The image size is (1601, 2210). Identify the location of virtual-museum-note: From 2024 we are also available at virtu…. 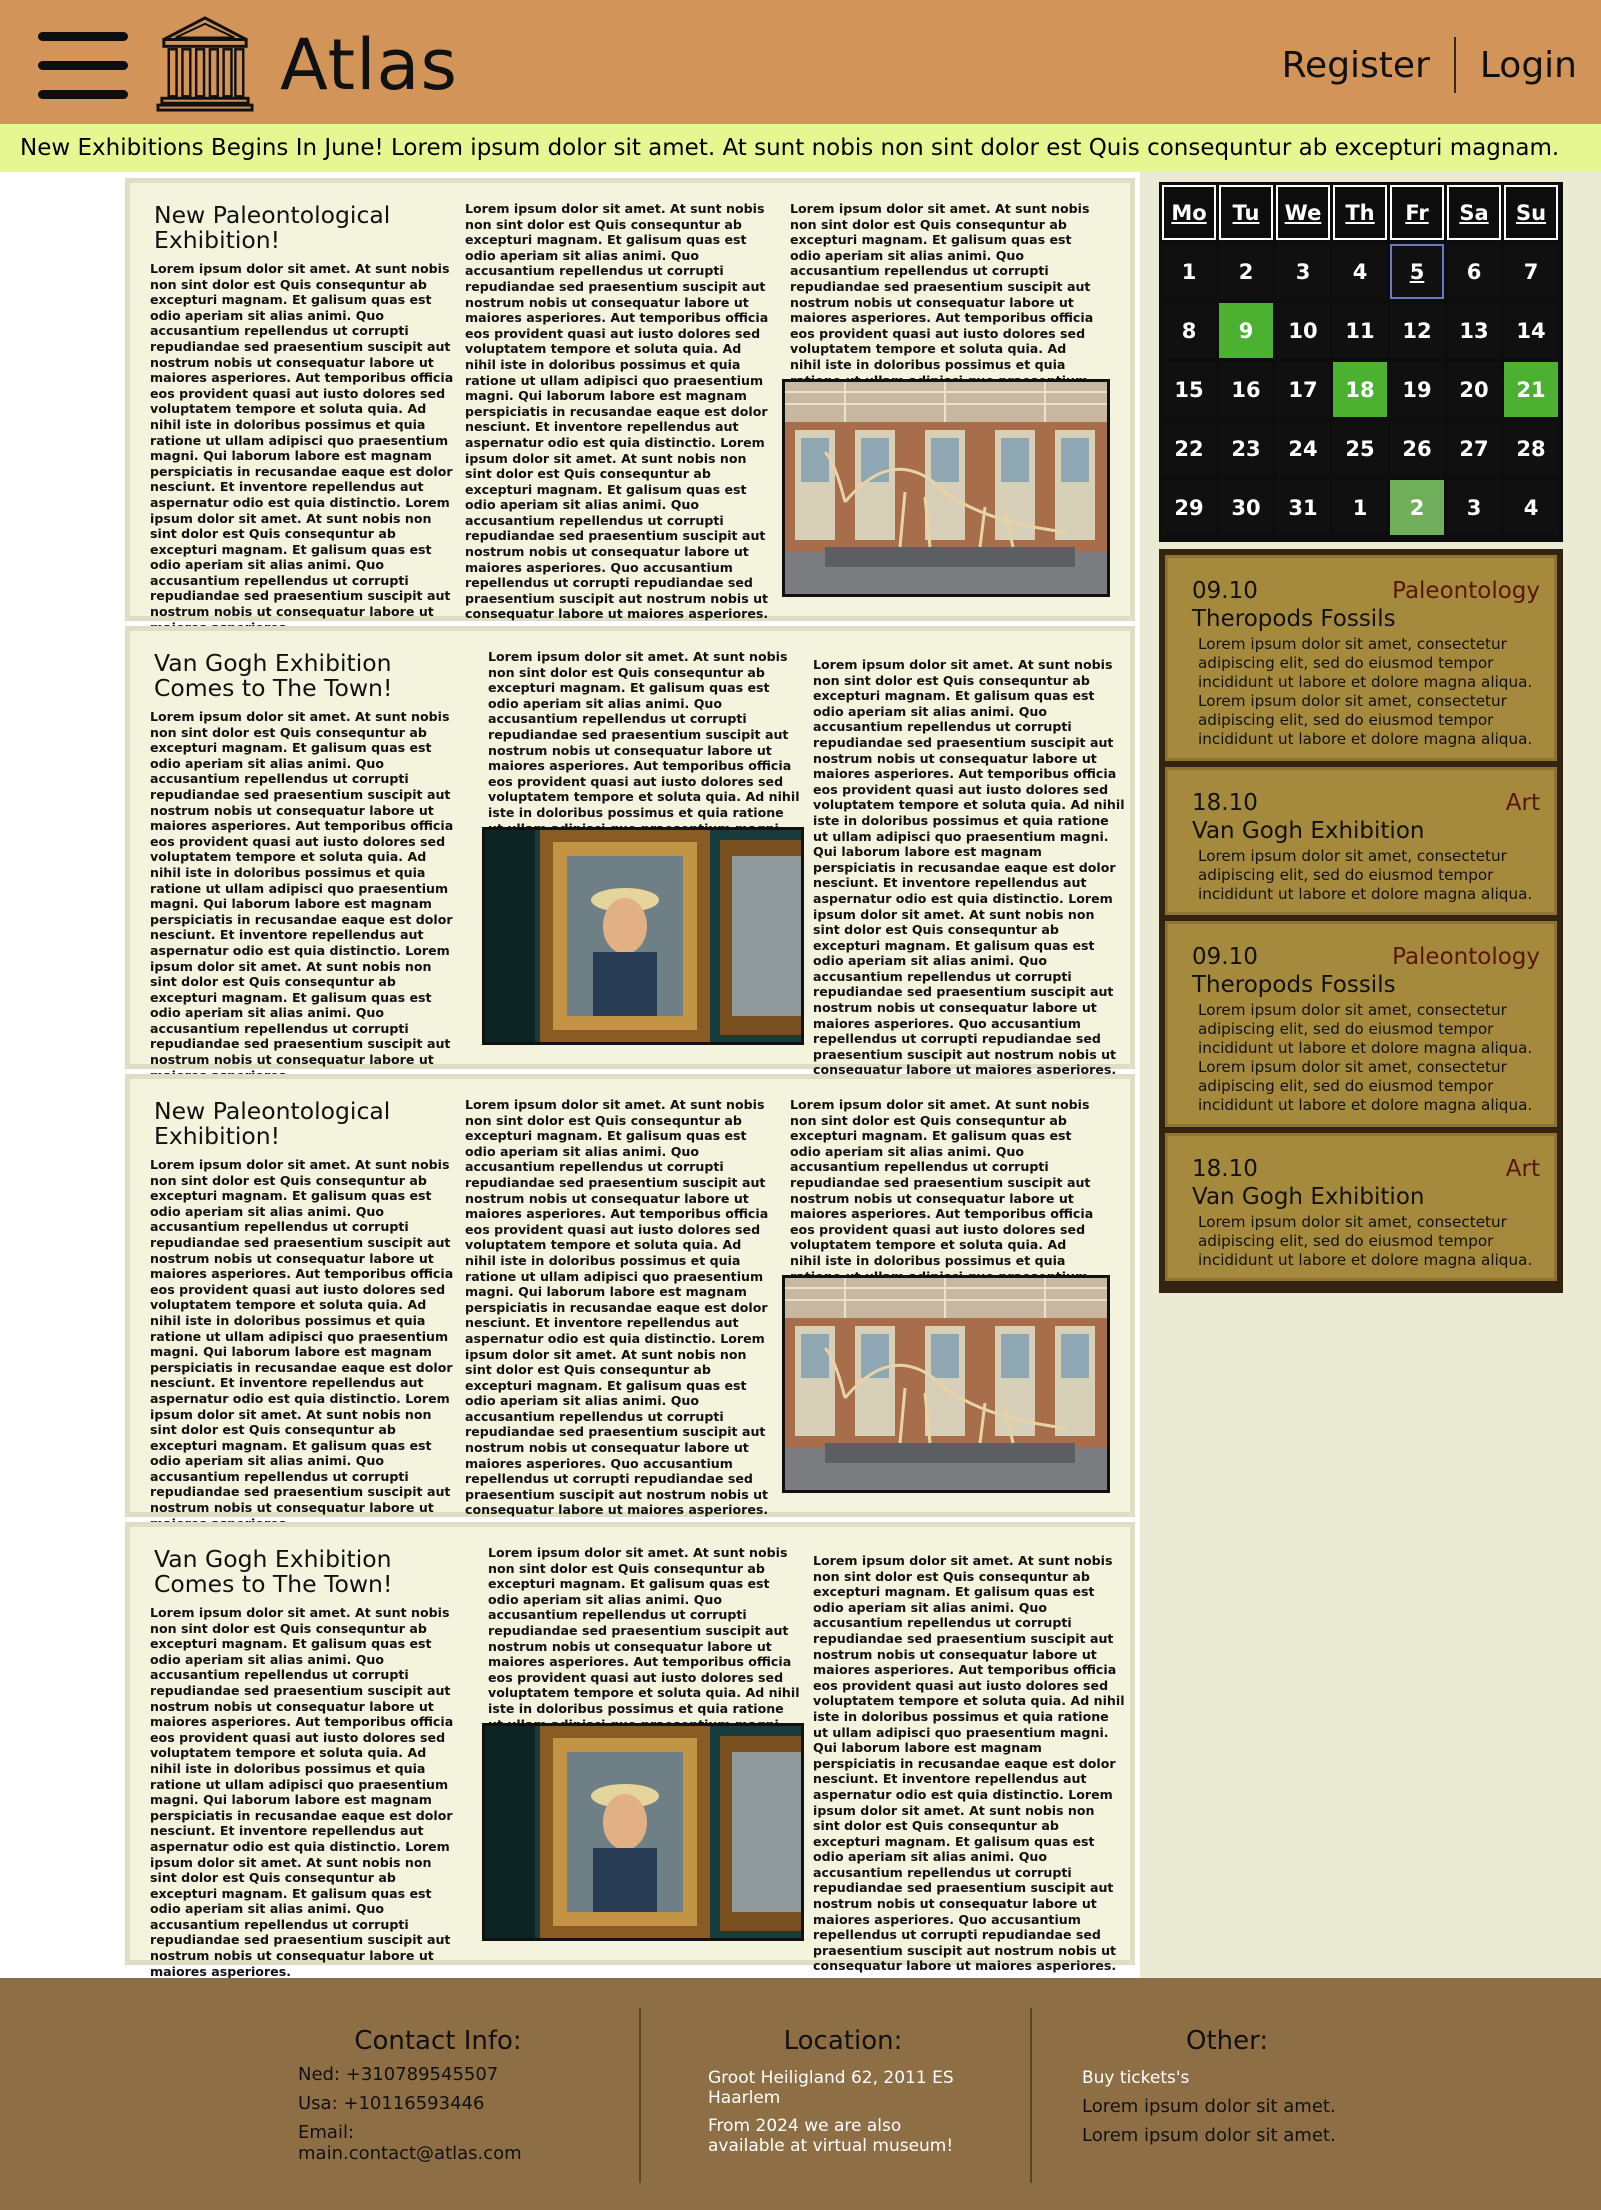
(831, 2136).